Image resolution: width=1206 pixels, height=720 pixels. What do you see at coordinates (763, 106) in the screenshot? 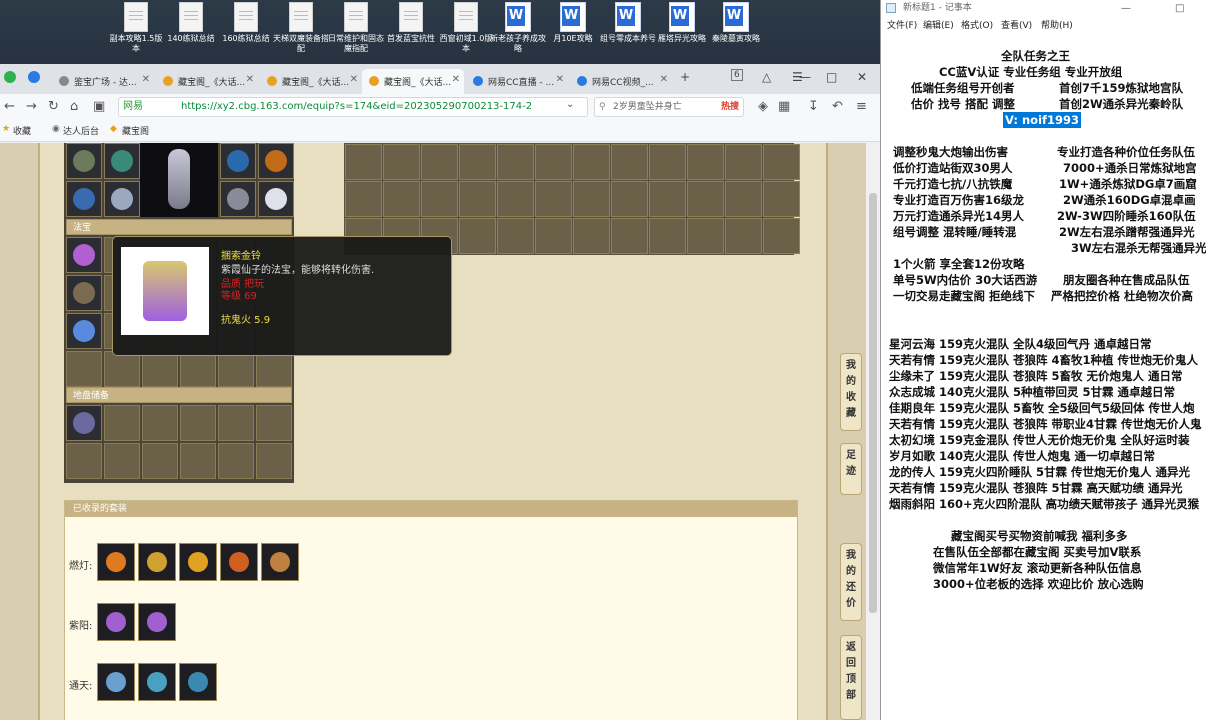
I see `extension-icon: ◈` at bounding box center [763, 106].